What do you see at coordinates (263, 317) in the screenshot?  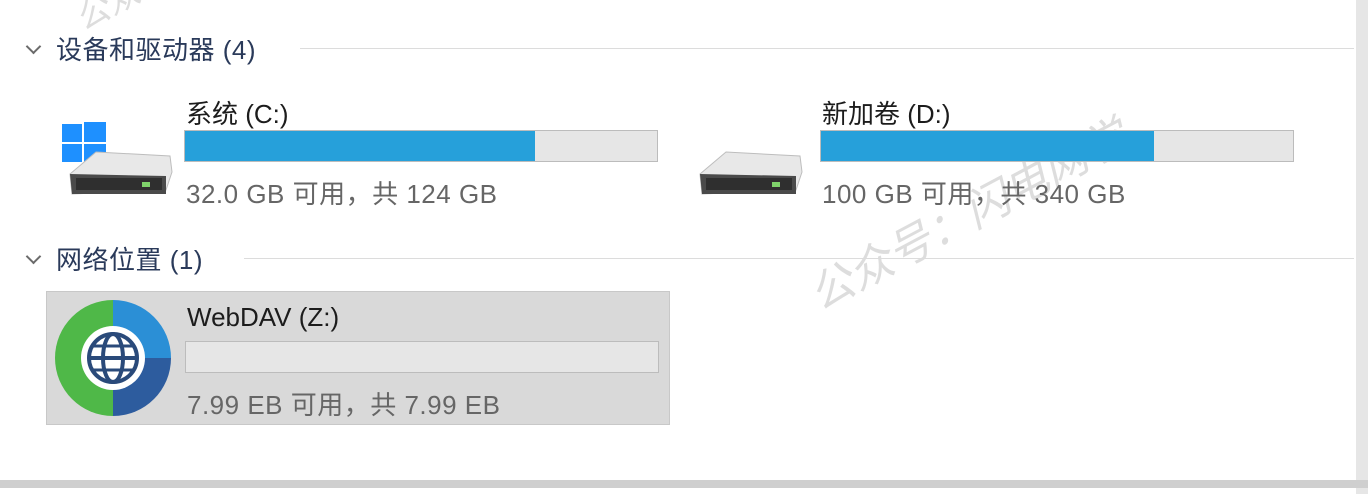 I see `drive-name: WebDAV (Z:)` at bounding box center [263, 317].